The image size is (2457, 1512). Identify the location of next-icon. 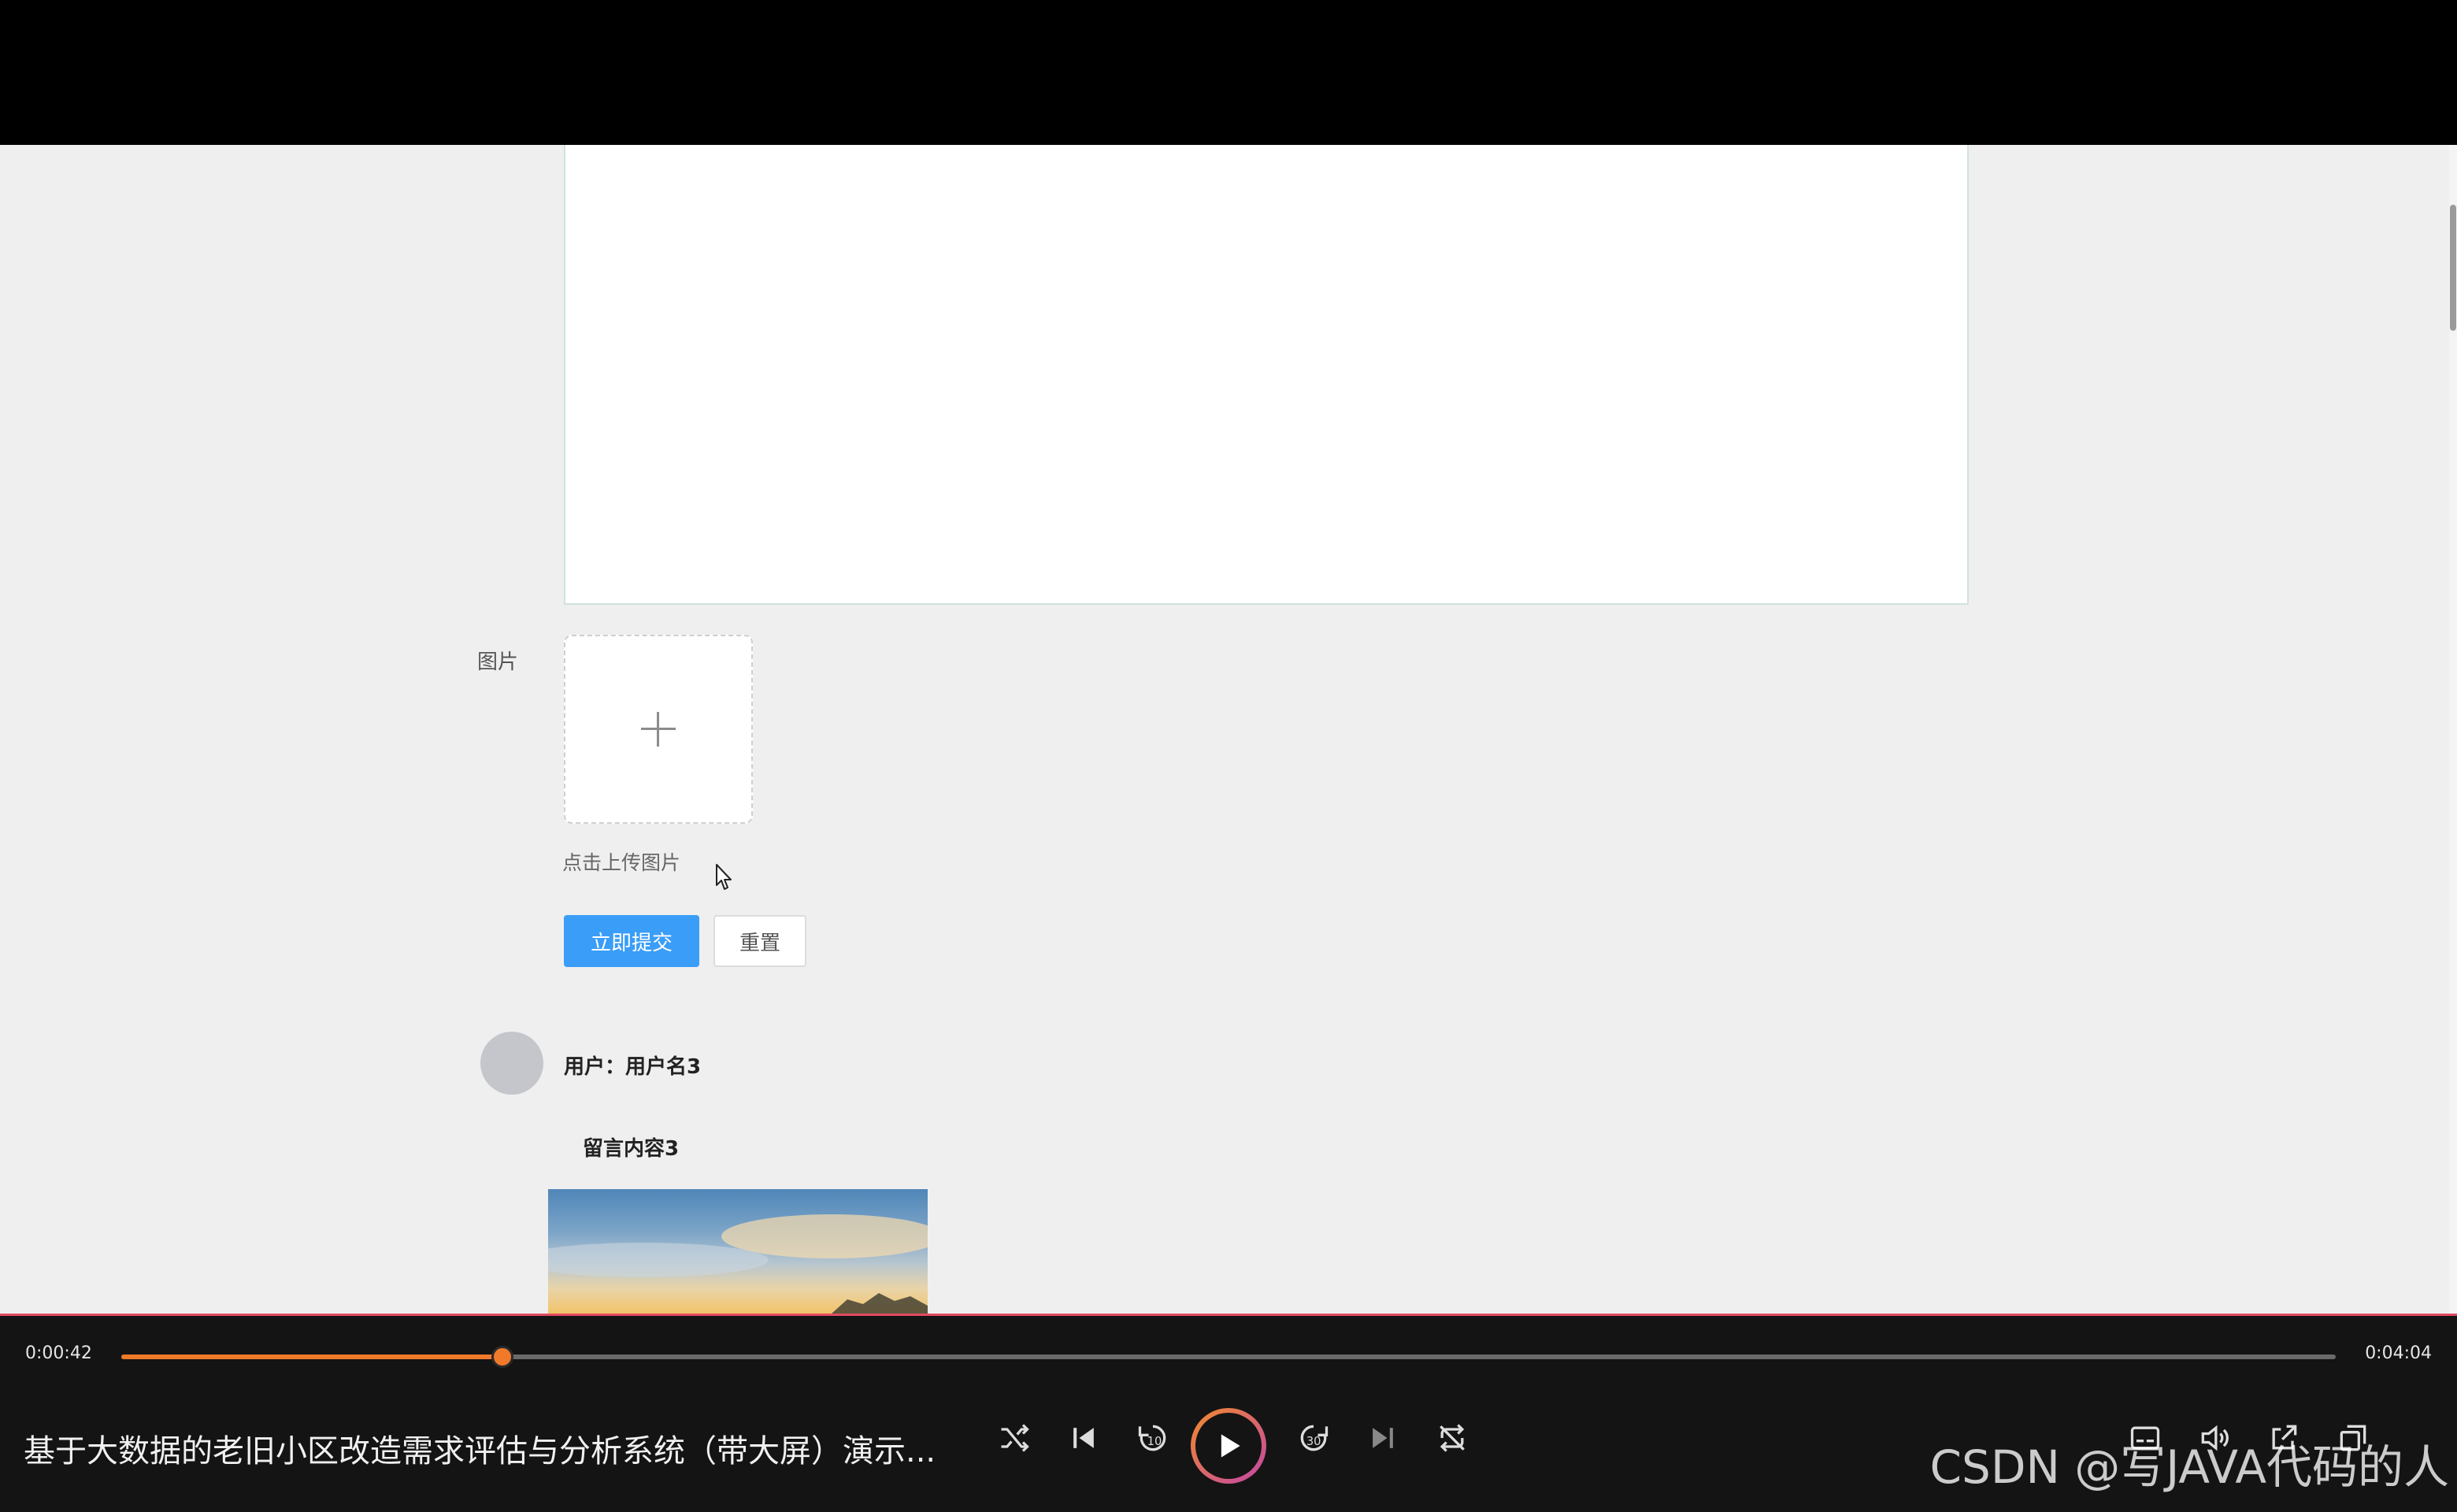
(1383, 1438).